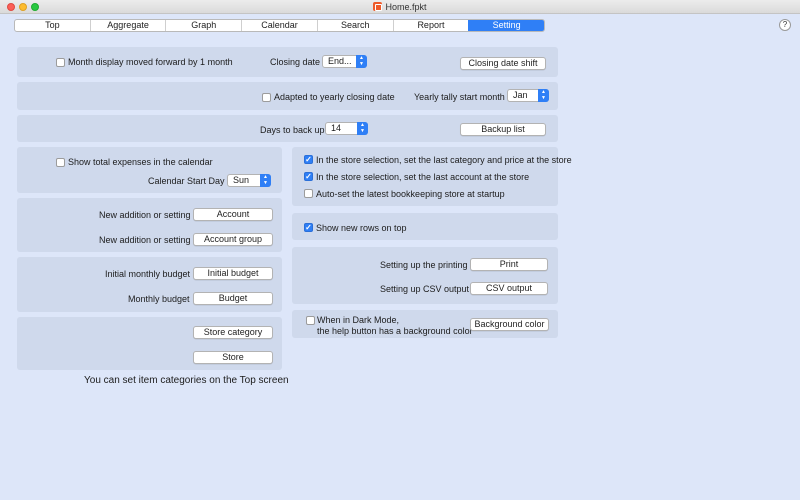 The image size is (800, 500). I want to click on adapted-yearly-checkbox, so click(266, 97).